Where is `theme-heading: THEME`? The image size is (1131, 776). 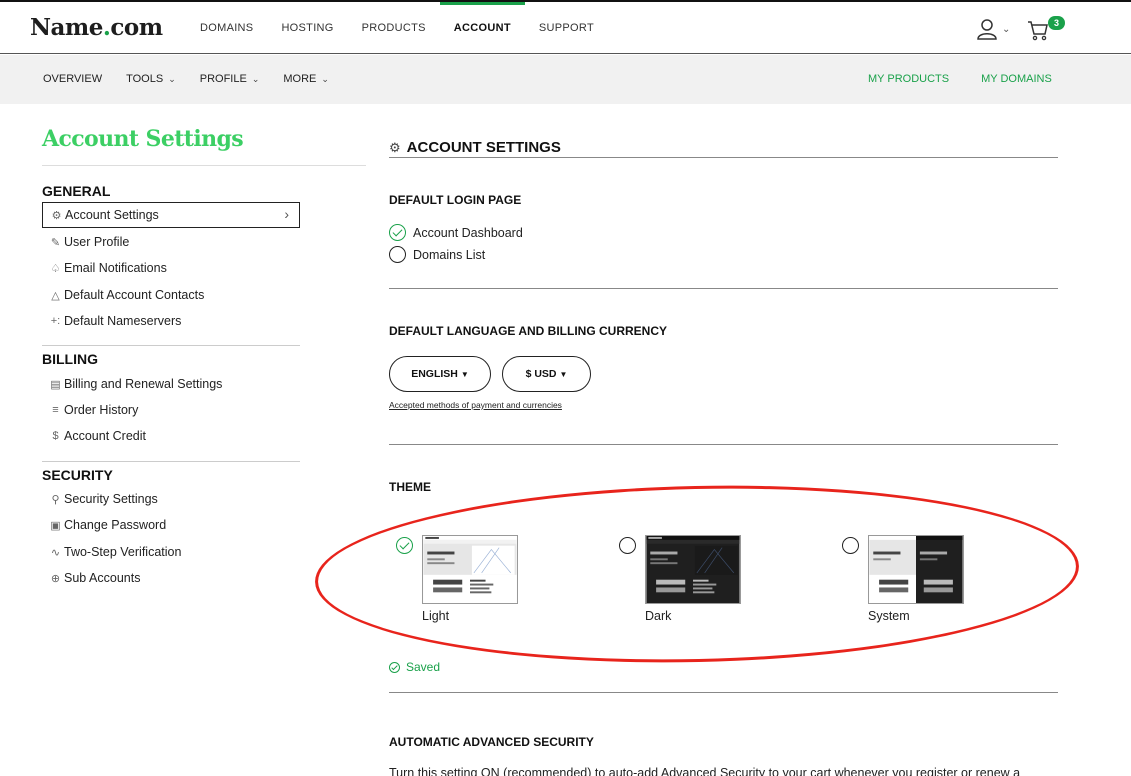 theme-heading: THEME is located at coordinates (410, 487).